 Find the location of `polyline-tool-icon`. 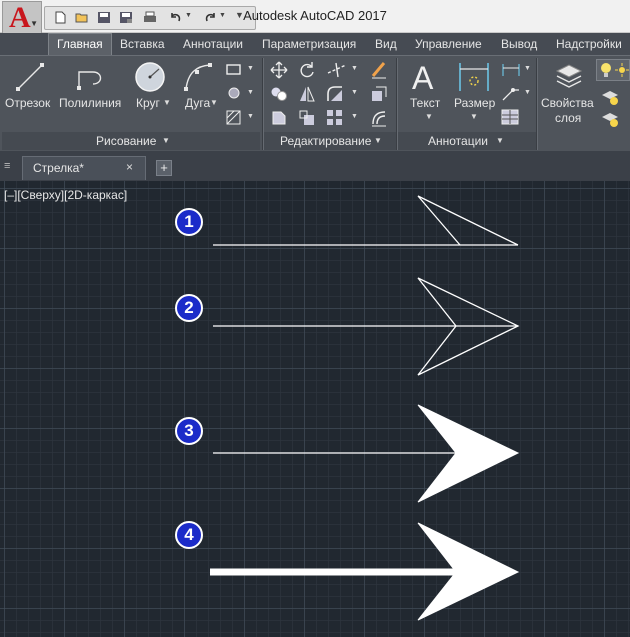

polyline-tool-icon is located at coordinates (91, 77).